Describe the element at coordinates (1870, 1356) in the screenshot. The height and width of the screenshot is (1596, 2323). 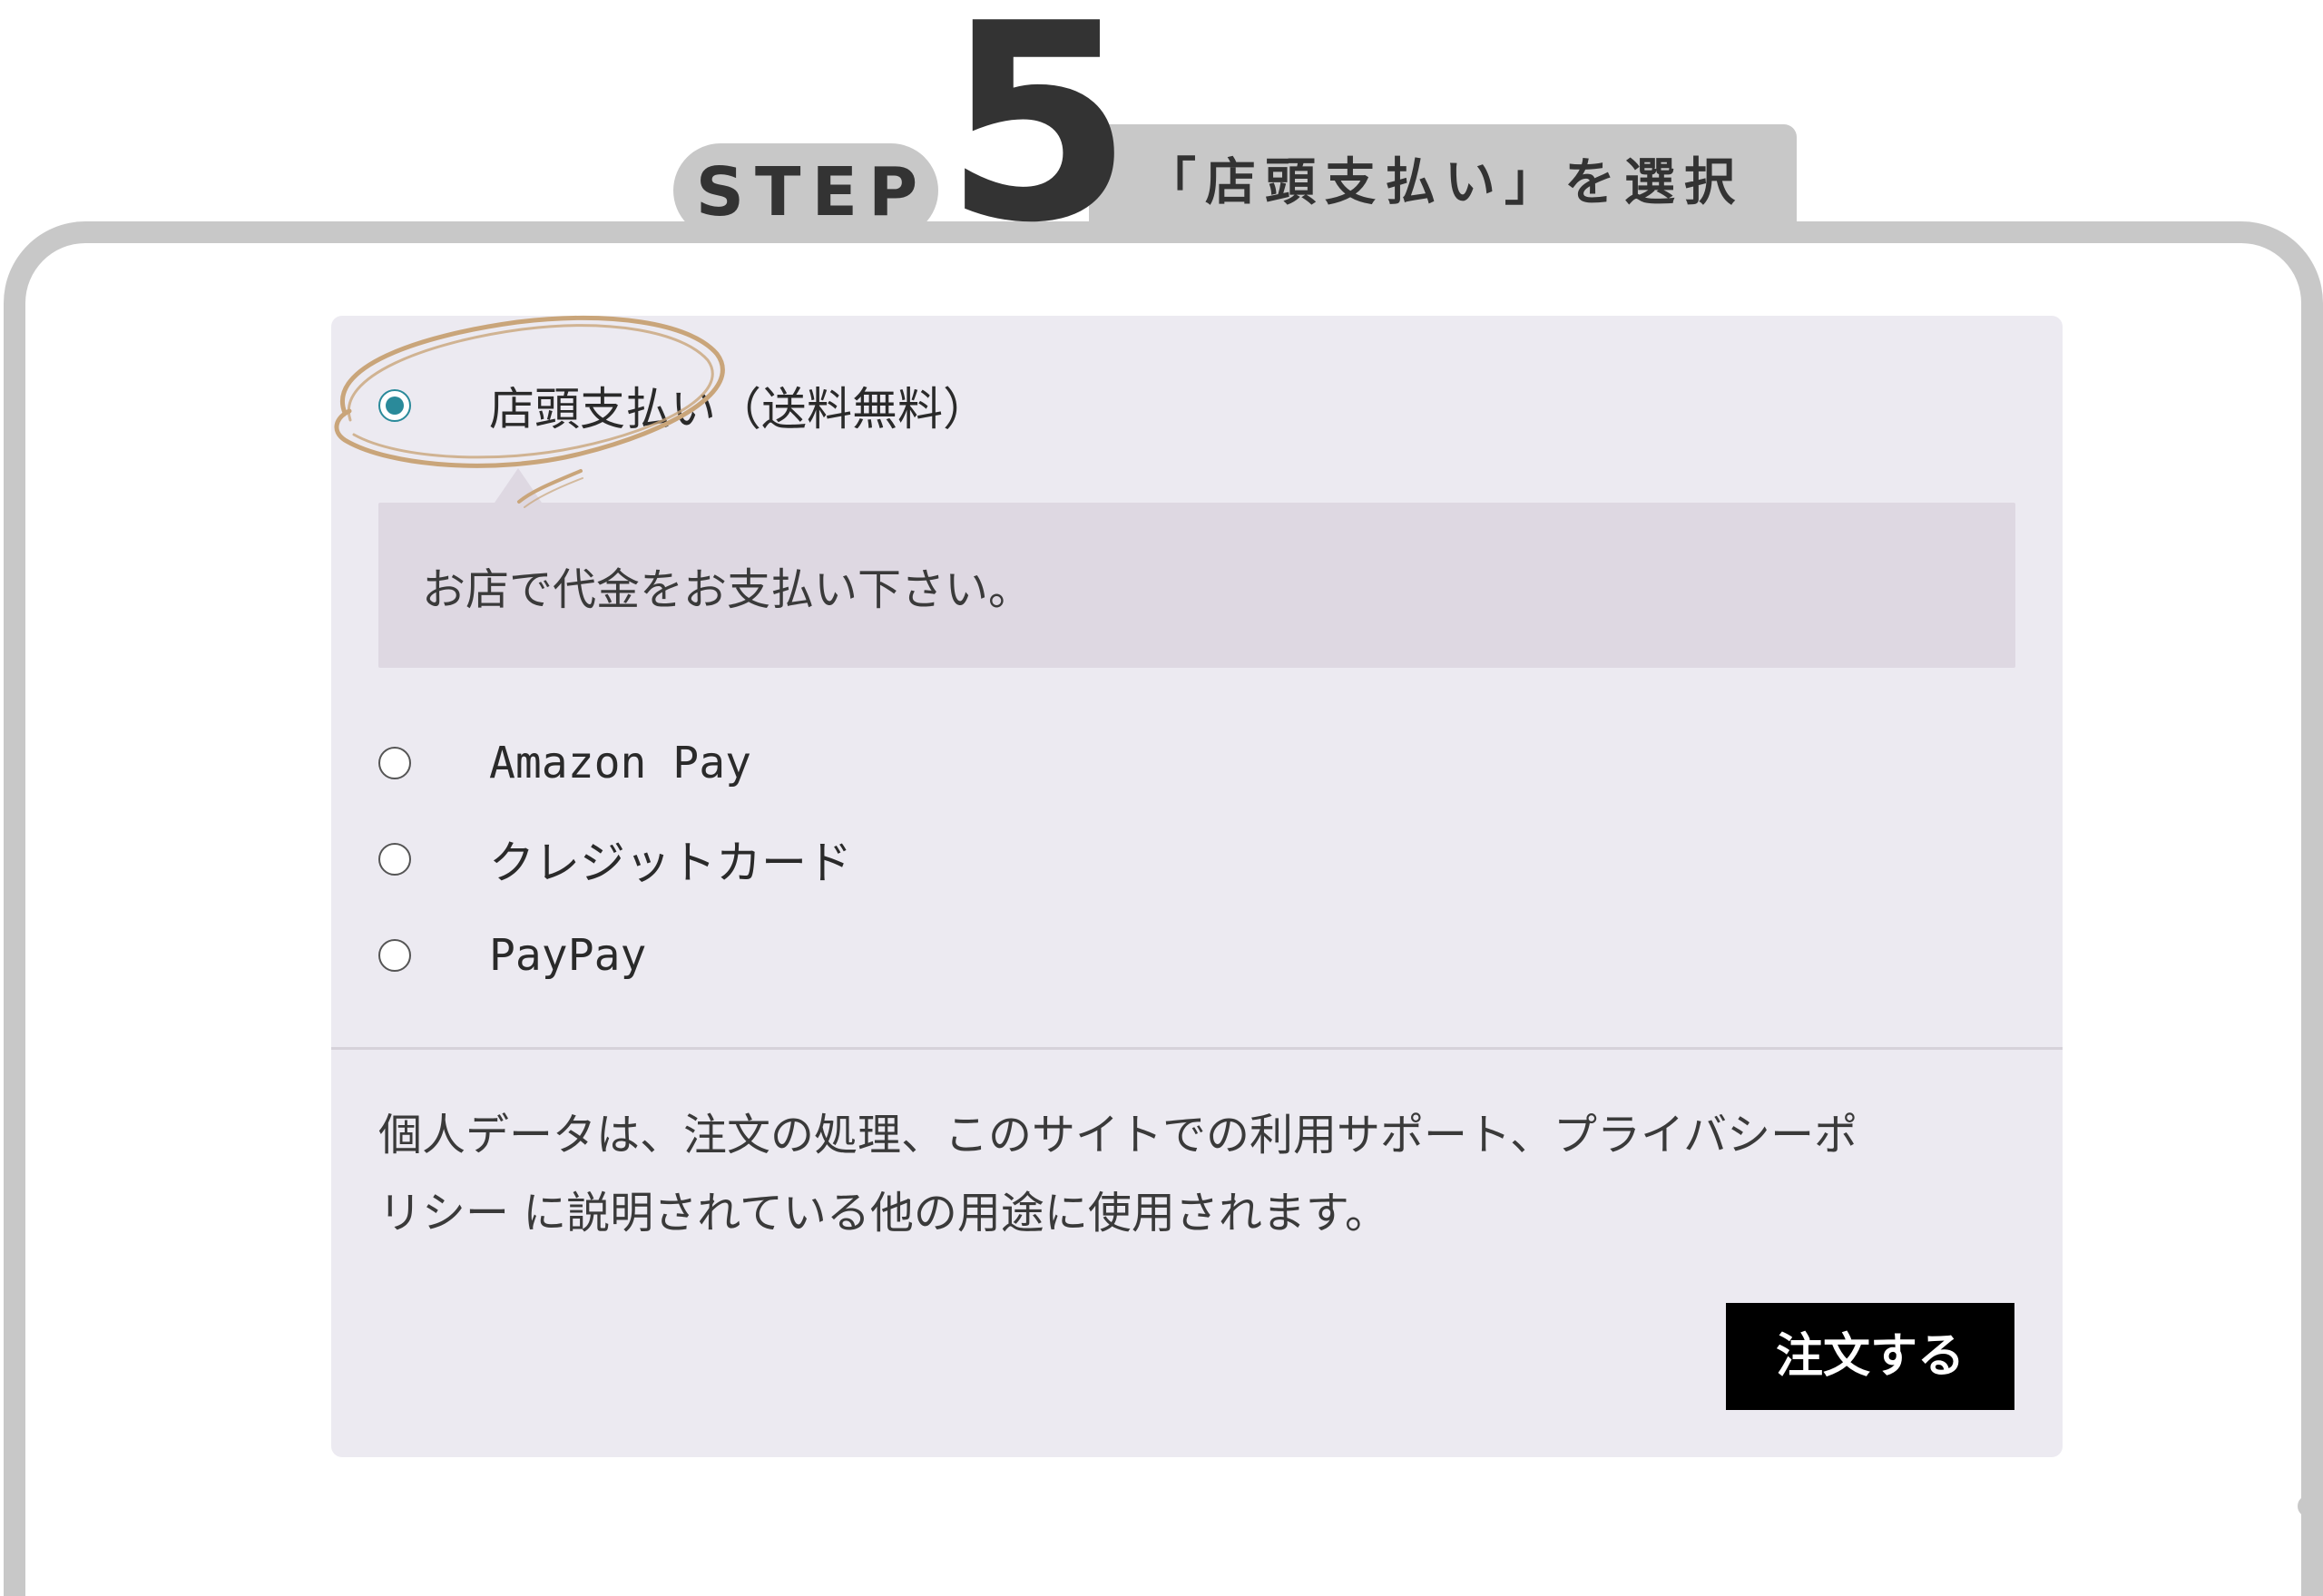
I see `place-order-button: 注文する` at that location.